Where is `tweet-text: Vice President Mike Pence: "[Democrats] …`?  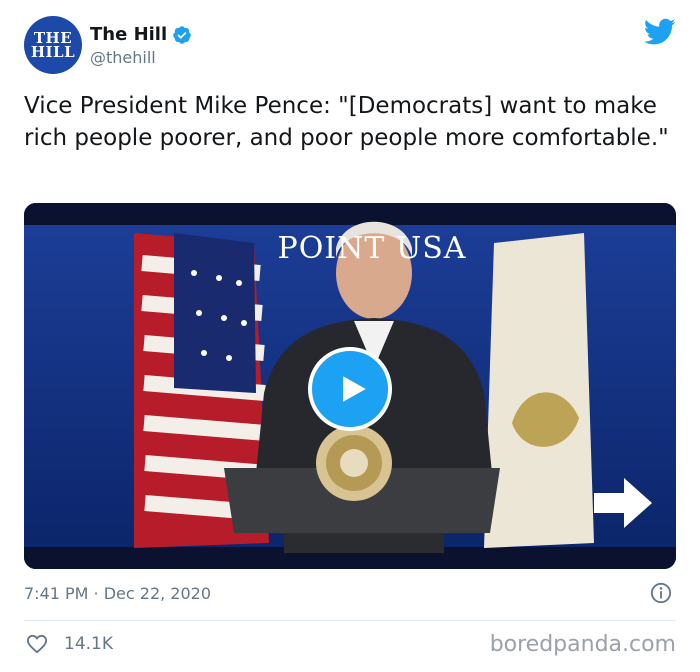 tweet-text: Vice President Mike Pence: "[Democrats] … is located at coordinates (346, 122).